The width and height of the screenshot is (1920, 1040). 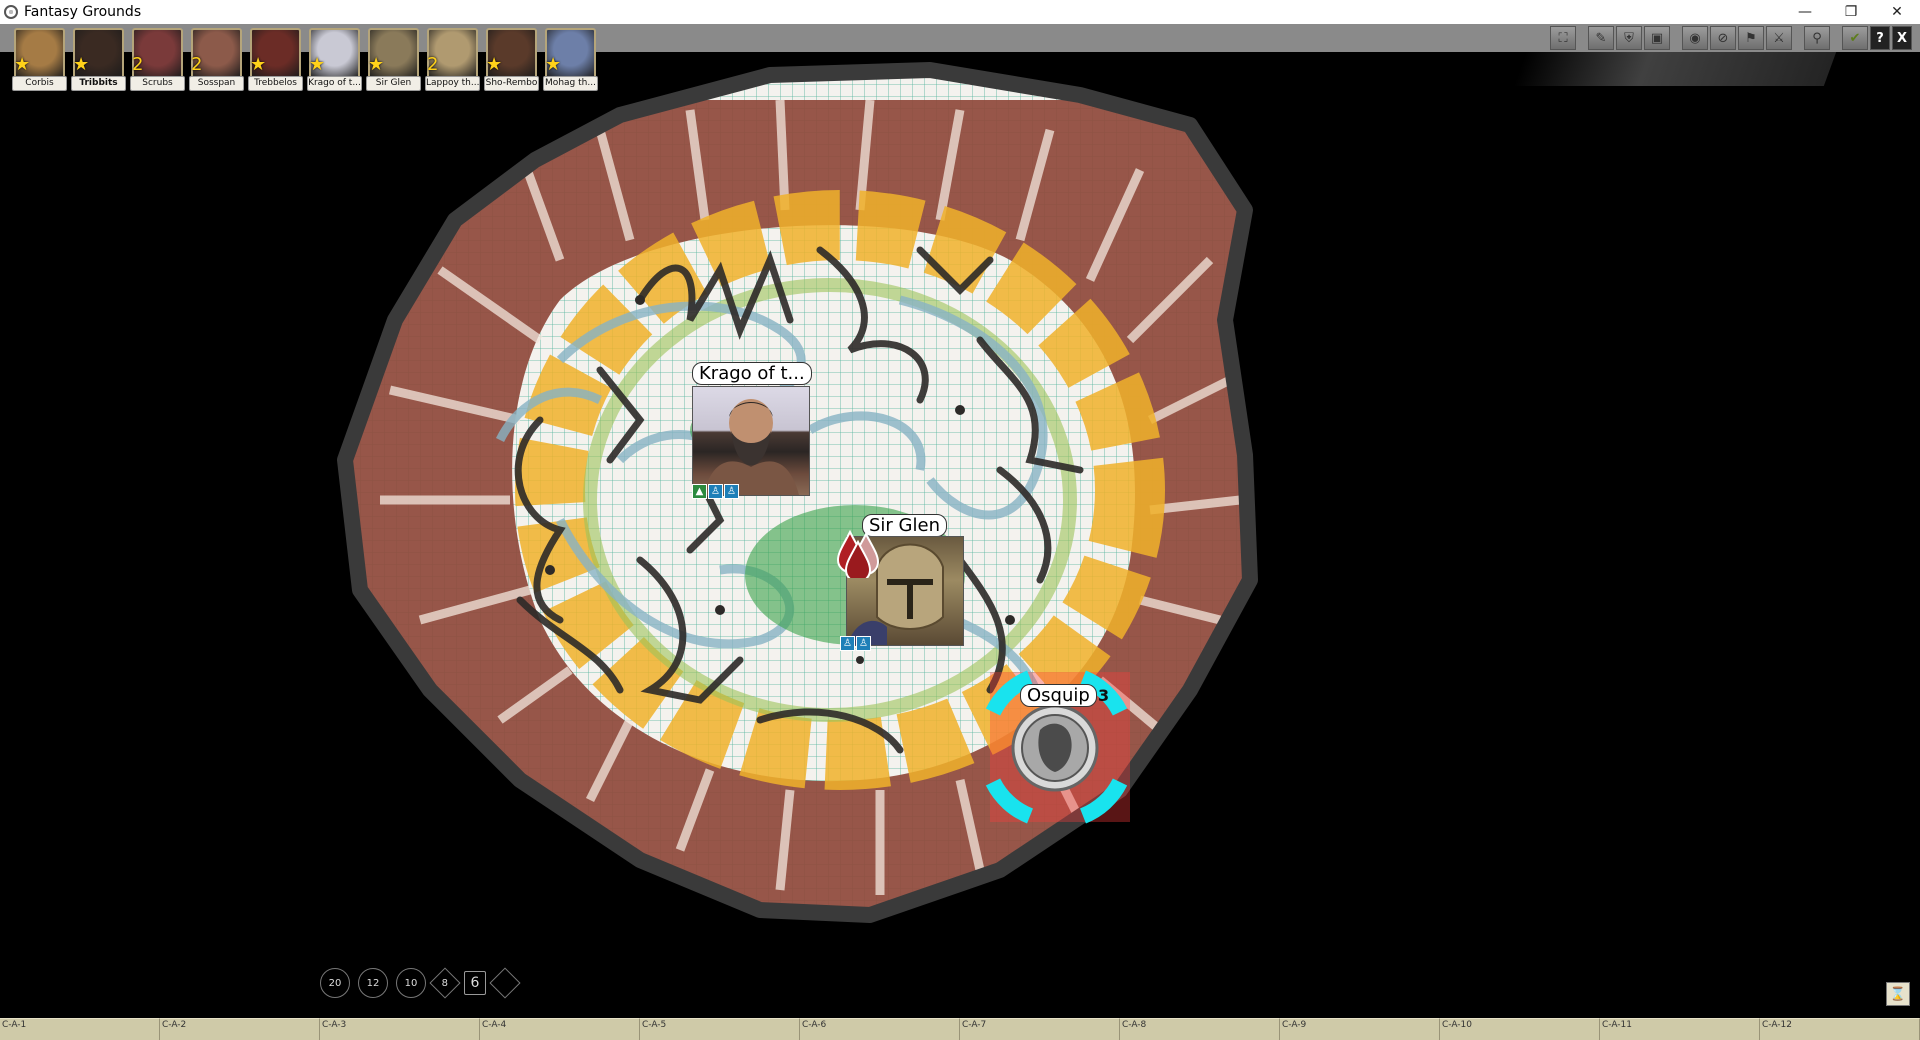 I want to click on token-sir-glen: Sir Glen ♙ ♙, so click(x=908, y=584).